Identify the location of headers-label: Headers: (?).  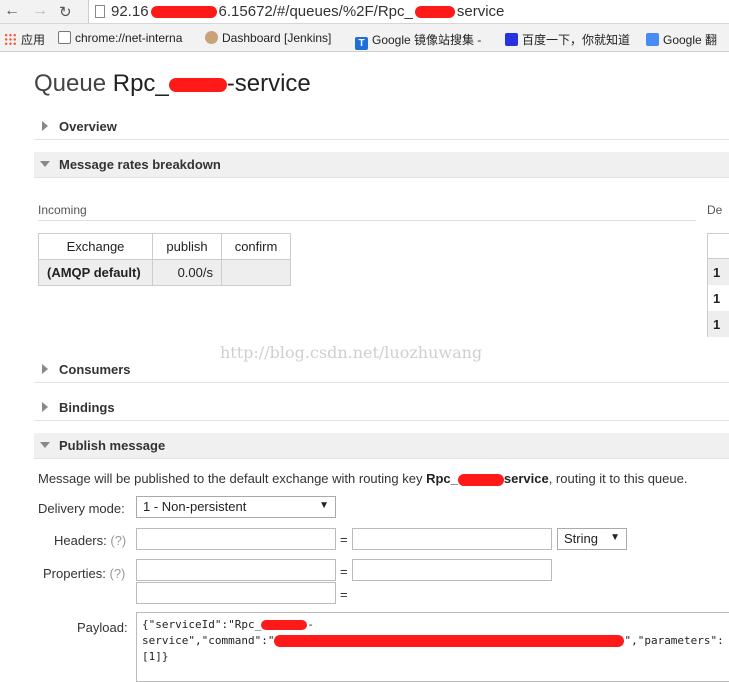
(90, 540).